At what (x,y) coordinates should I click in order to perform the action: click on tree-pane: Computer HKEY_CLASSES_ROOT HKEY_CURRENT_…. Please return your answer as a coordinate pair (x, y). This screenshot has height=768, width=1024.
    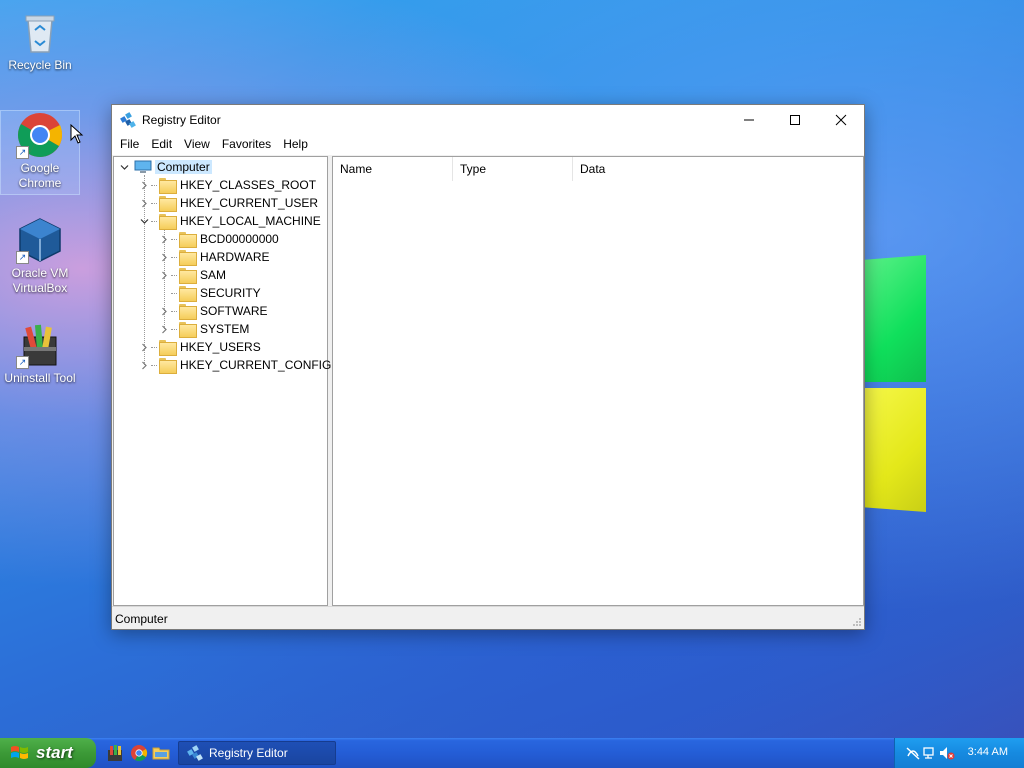
    Looking at the image, I should click on (222, 381).